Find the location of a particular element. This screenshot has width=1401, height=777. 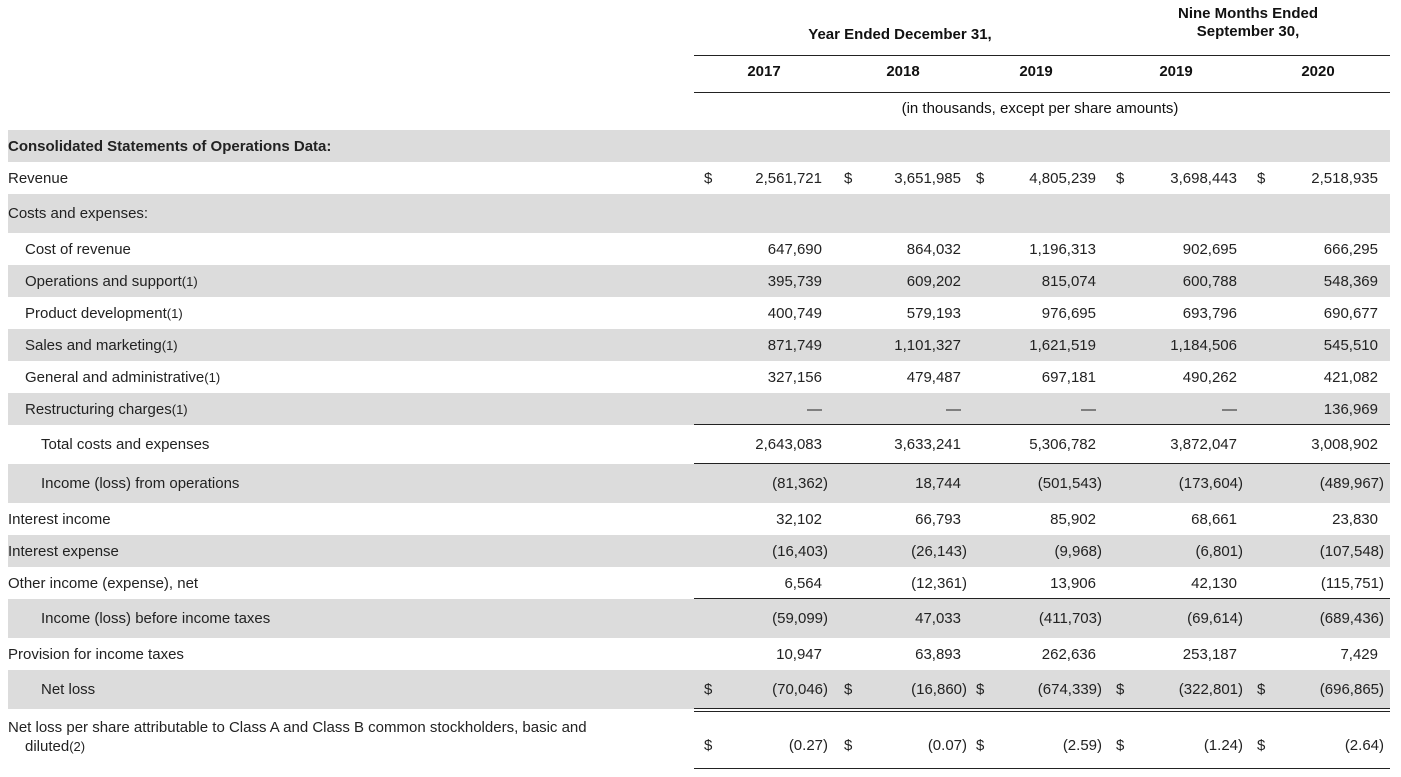

table-cell: 2,561,721 is located at coordinates (788, 178).